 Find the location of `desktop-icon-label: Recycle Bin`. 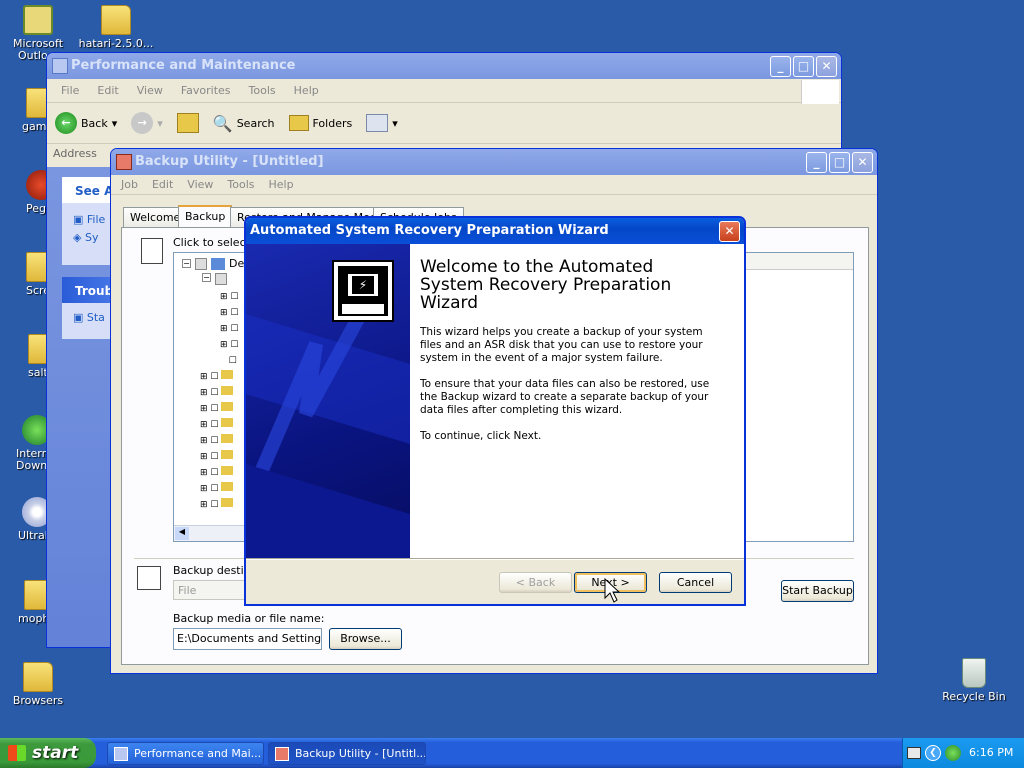

desktop-icon-label: Recycle Bin is located at coordinates (974, 696).